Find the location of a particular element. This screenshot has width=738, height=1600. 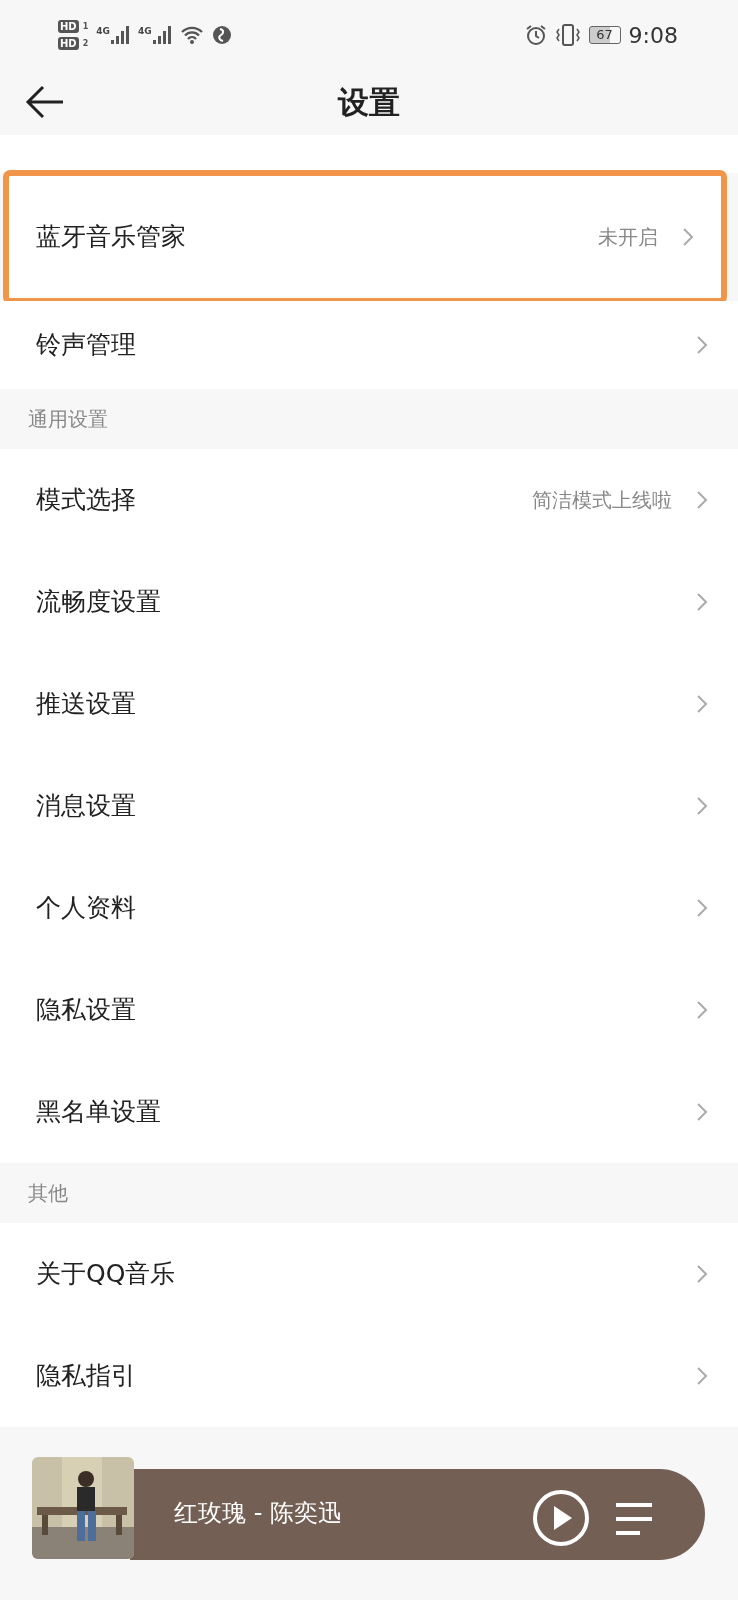

row-label: 个人资料 is located at coordinates (86, 908).